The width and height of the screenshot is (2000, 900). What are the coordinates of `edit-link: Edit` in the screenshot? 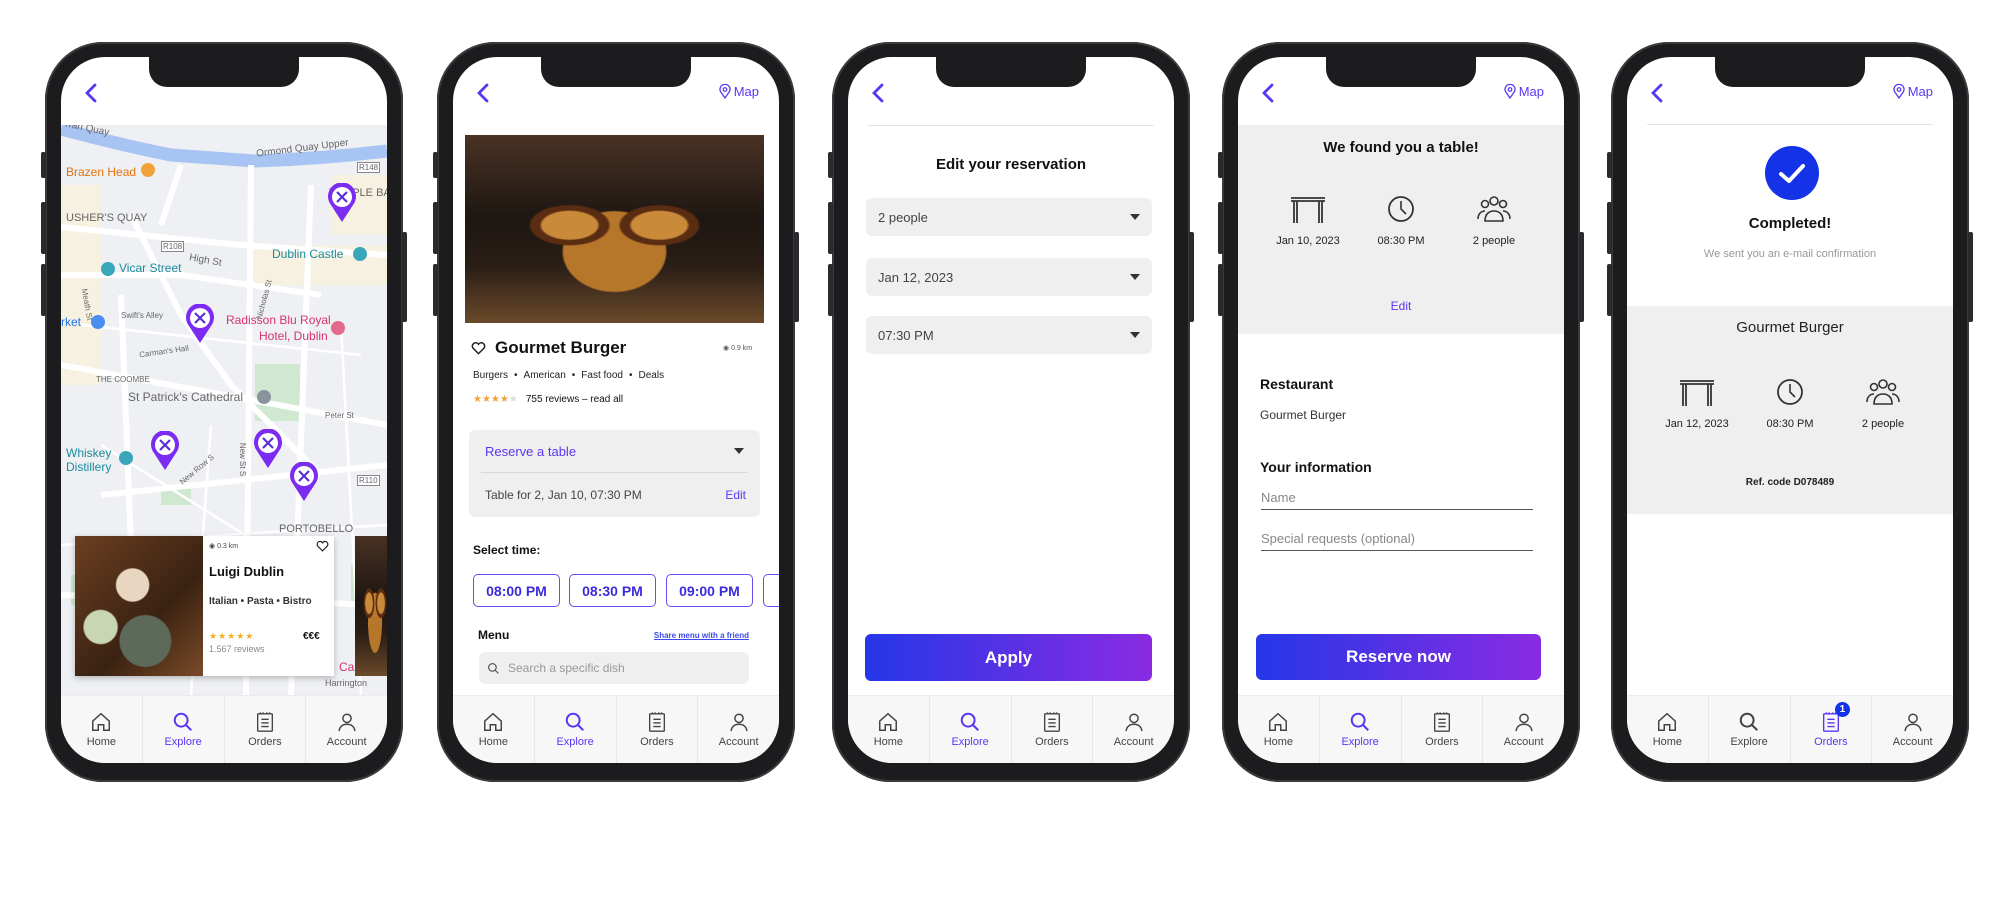 It's located at (1401, 306).